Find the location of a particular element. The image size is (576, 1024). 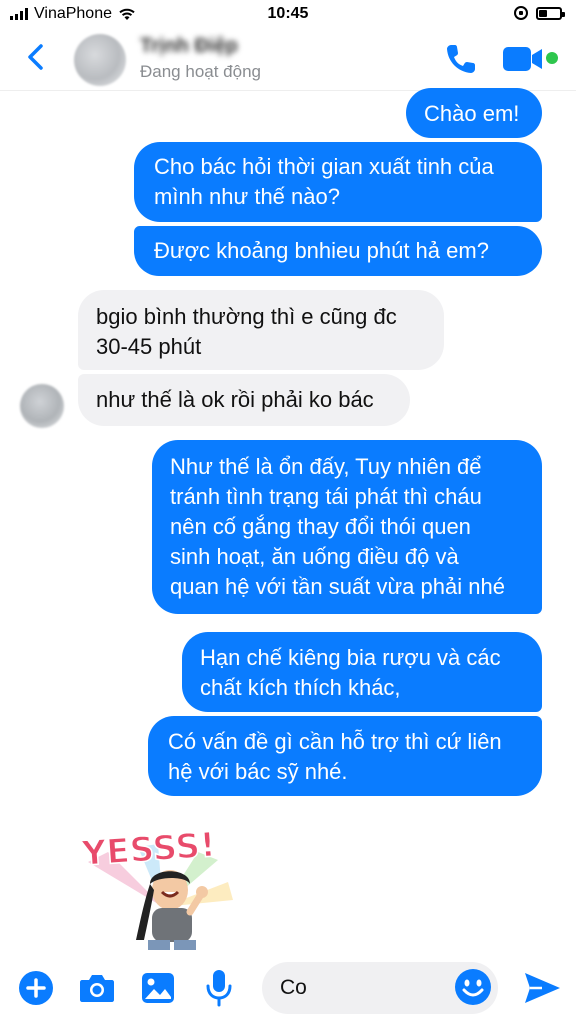

online-indicator is located at coordinates (552, 58).